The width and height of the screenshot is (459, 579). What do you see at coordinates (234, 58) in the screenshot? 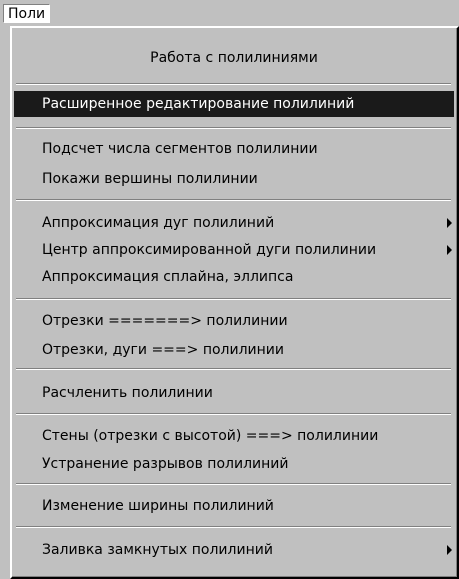
I see `menu-title: Работа с полилиниями` at bounding box center [234, 58].